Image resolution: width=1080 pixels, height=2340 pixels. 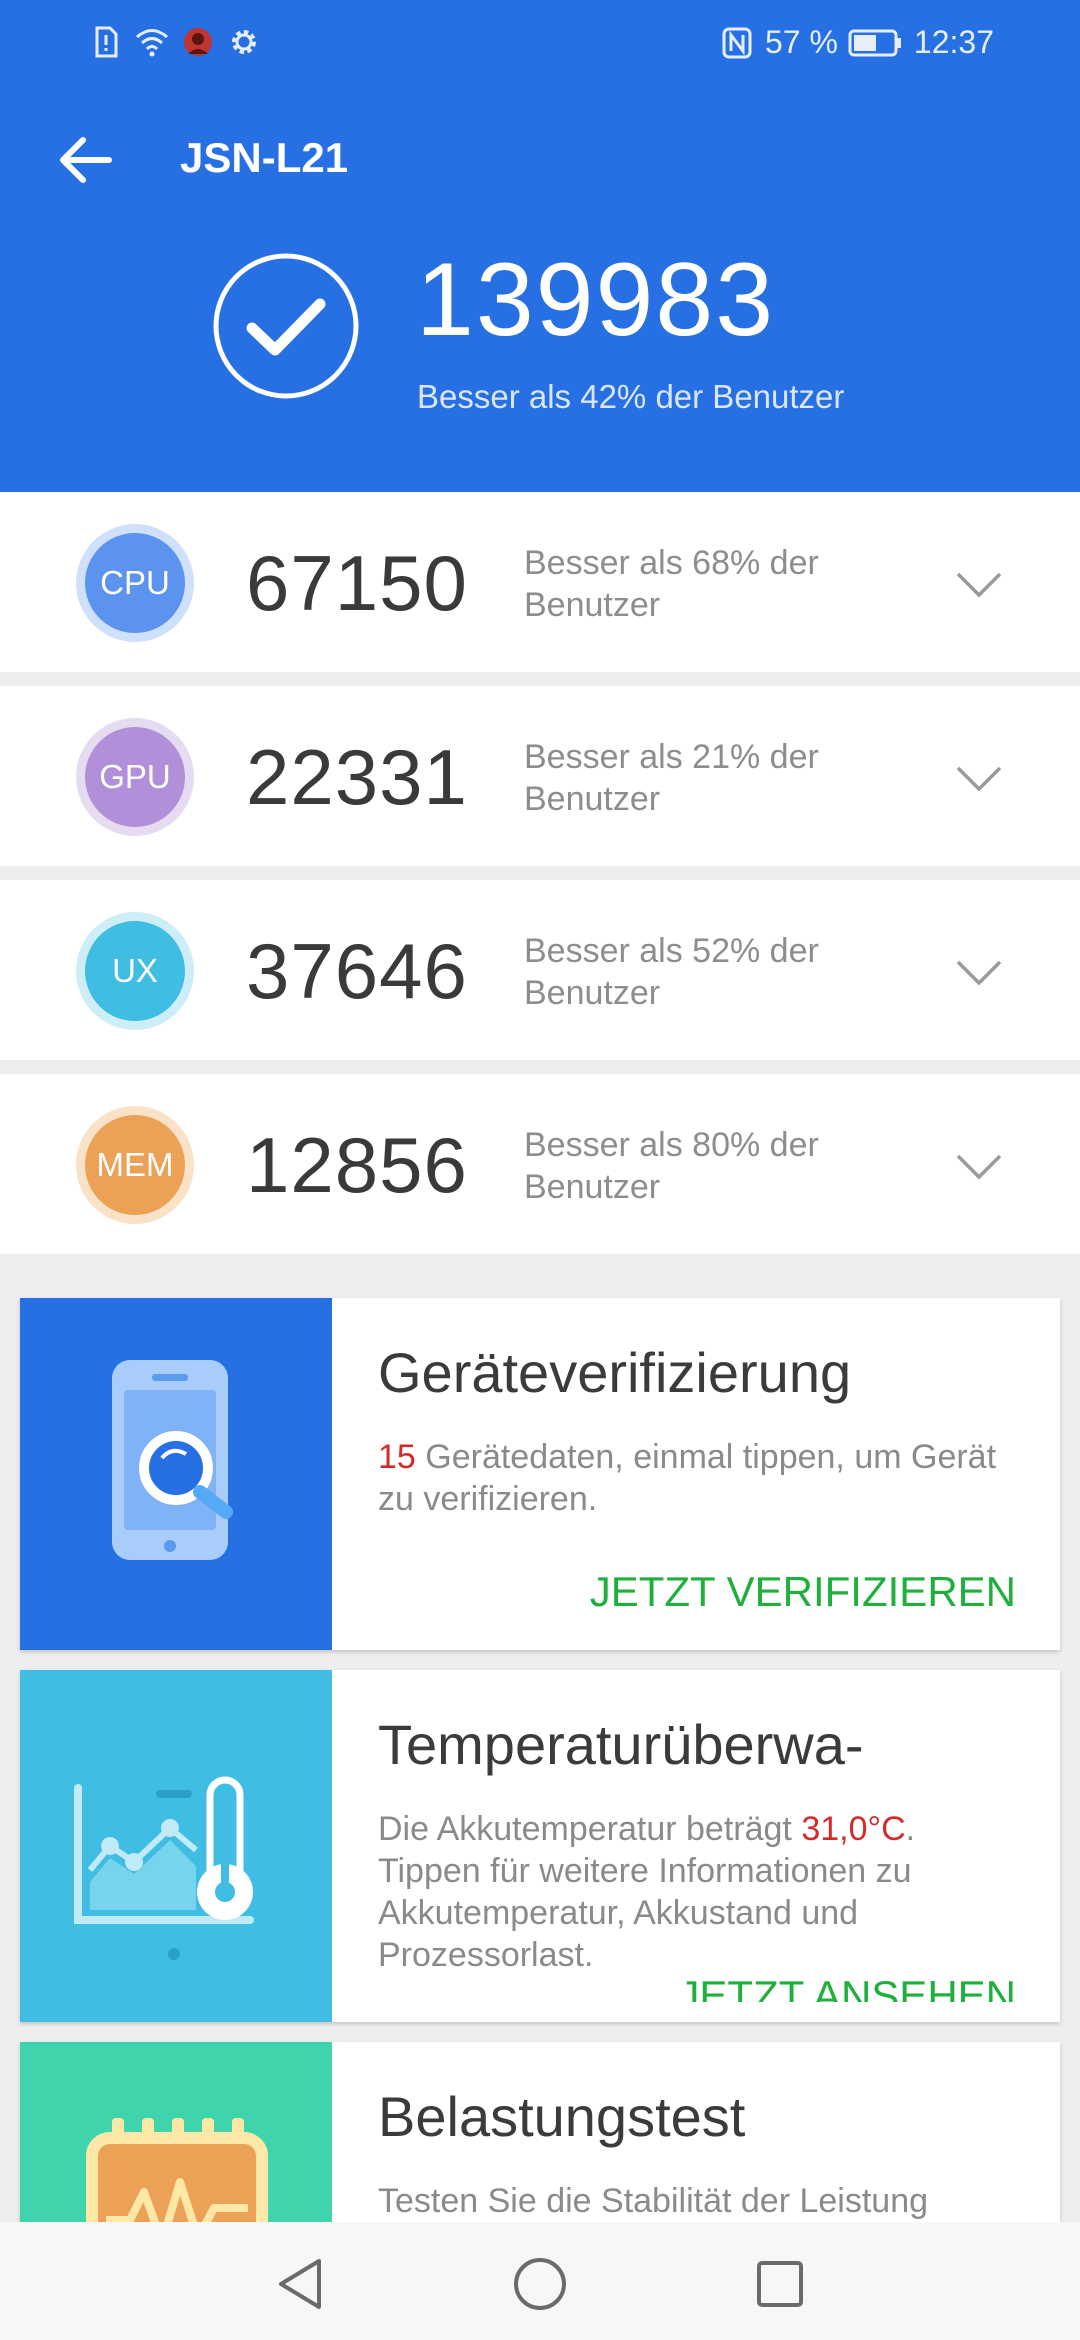 I want to click on temperature-title: Temperaturüberwa-, so click(x=621, y=1744).